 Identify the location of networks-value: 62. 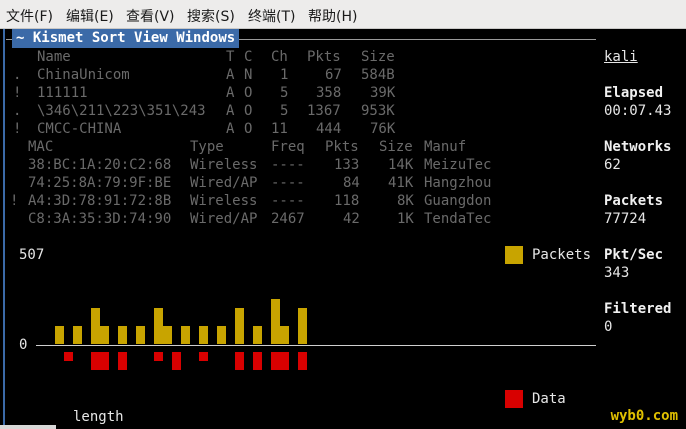
(612, 165).